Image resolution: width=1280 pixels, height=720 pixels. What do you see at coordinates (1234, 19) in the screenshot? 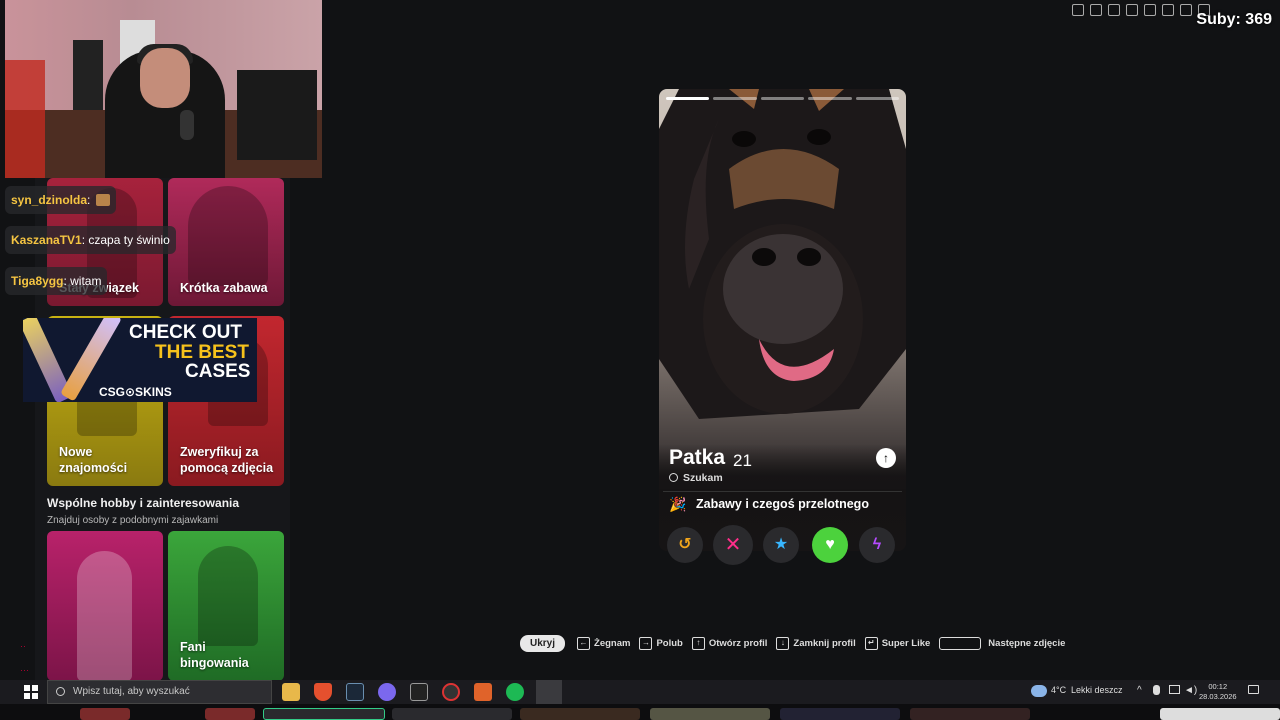
I see `subscriber-count: Suby: 369` at bounding box center [1234, 19].